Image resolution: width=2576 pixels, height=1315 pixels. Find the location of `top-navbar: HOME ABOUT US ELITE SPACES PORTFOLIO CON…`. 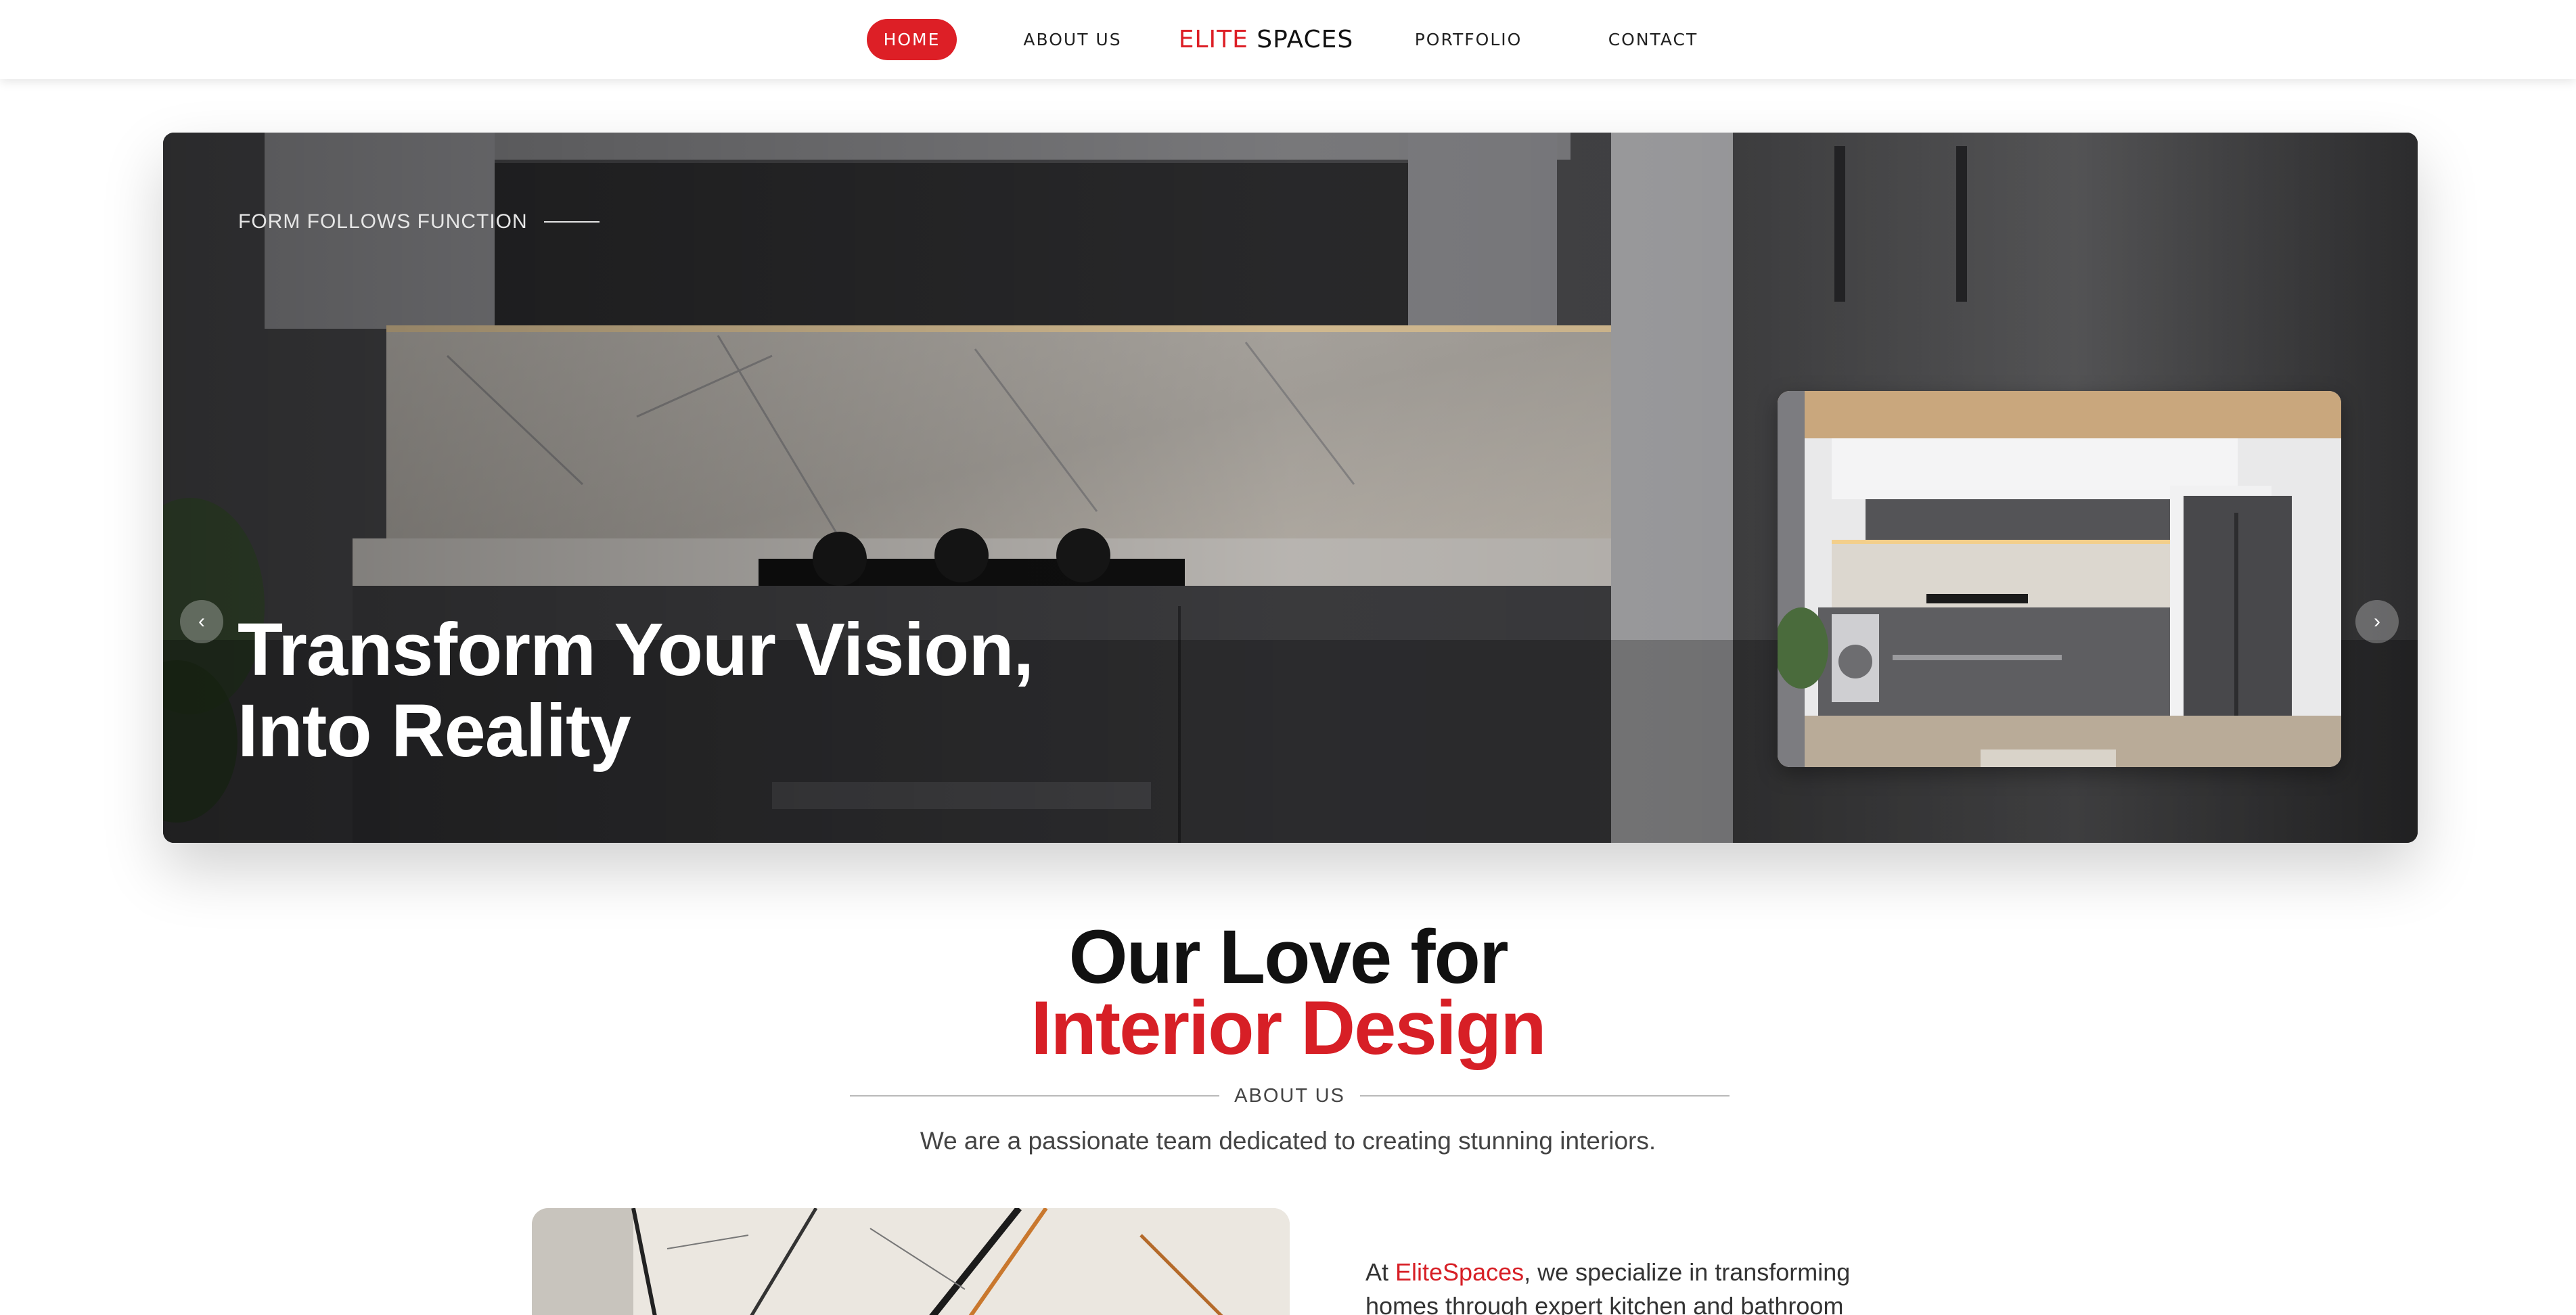

top-navbar: HOME ABOUT US ELITE SPACES PORTFOLIO CON… is located at coordinates (1288, 39).